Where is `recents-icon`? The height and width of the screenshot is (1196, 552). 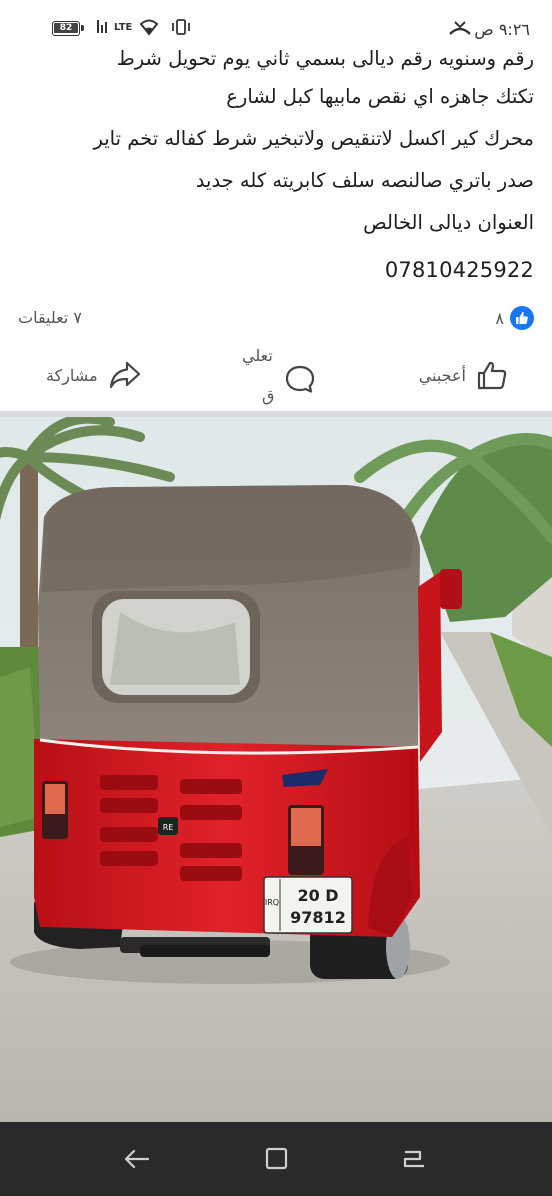 recents-icon is located at coordinates (413, 1159).